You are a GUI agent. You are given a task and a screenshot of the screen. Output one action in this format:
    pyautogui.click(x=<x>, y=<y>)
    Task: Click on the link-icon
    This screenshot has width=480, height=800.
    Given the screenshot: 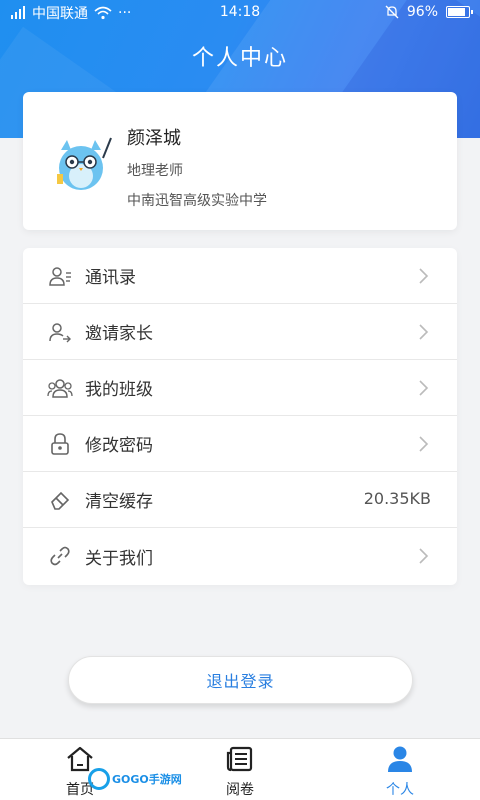 What is the action you would take?
    pyautogui.click(x=60, y=556)
    